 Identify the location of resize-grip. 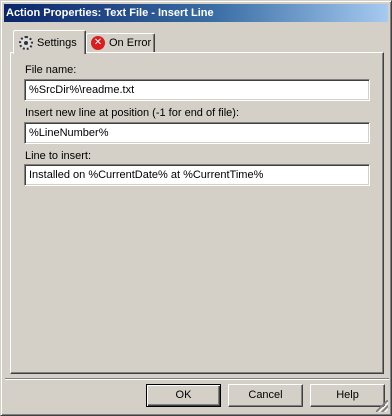
(382, 406).